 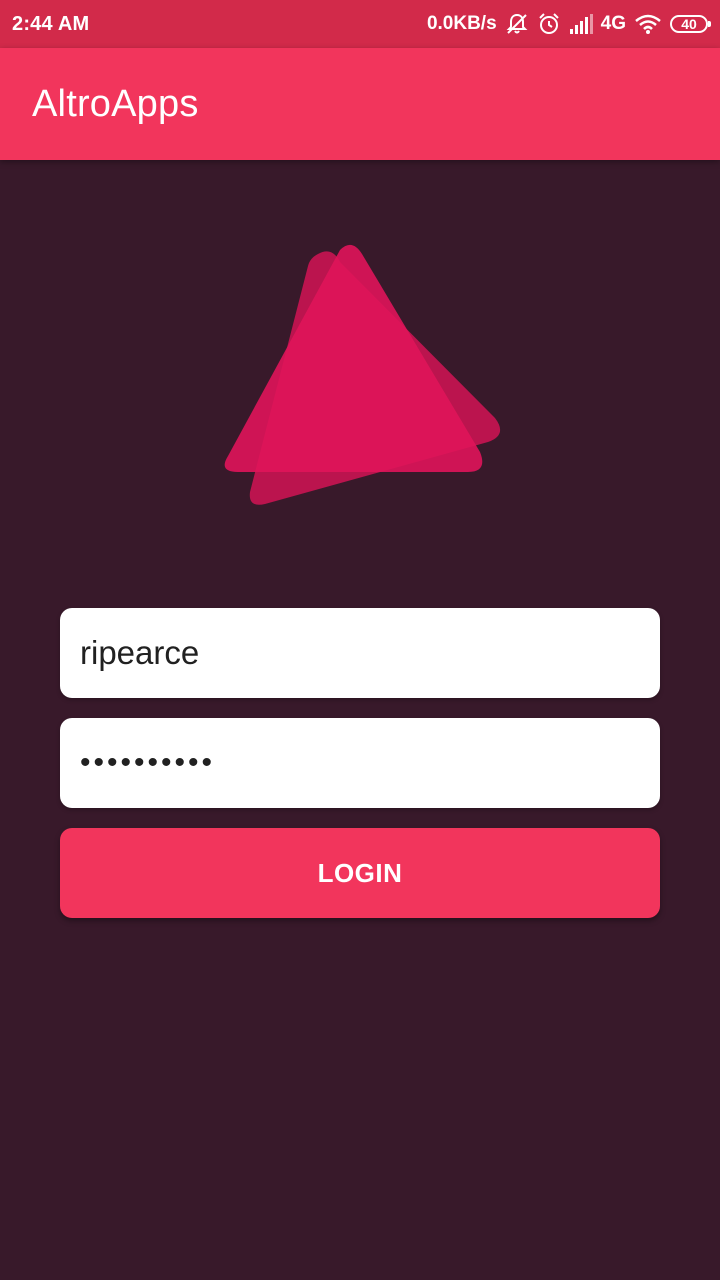 I want to click on battery-level: 40, so click(x=689, y=24).